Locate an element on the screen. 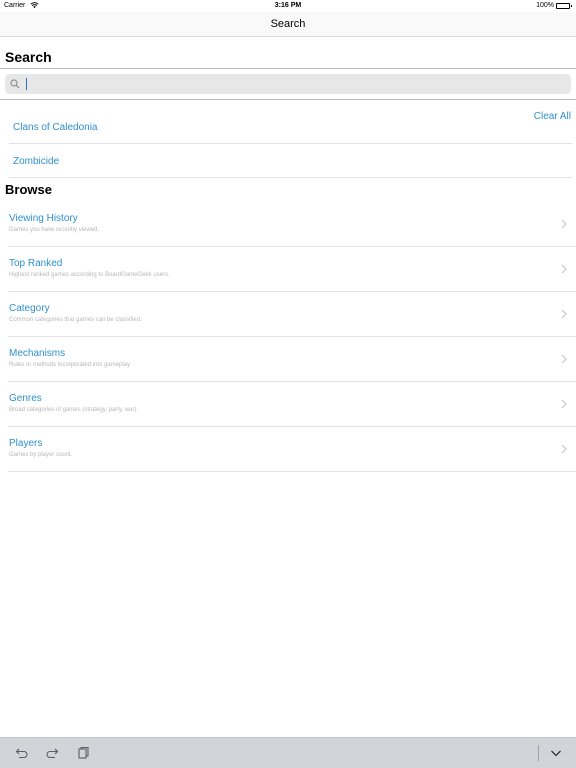 This screenshot has height=768, width=576. paste-icon is located at coordinates (83, 753).